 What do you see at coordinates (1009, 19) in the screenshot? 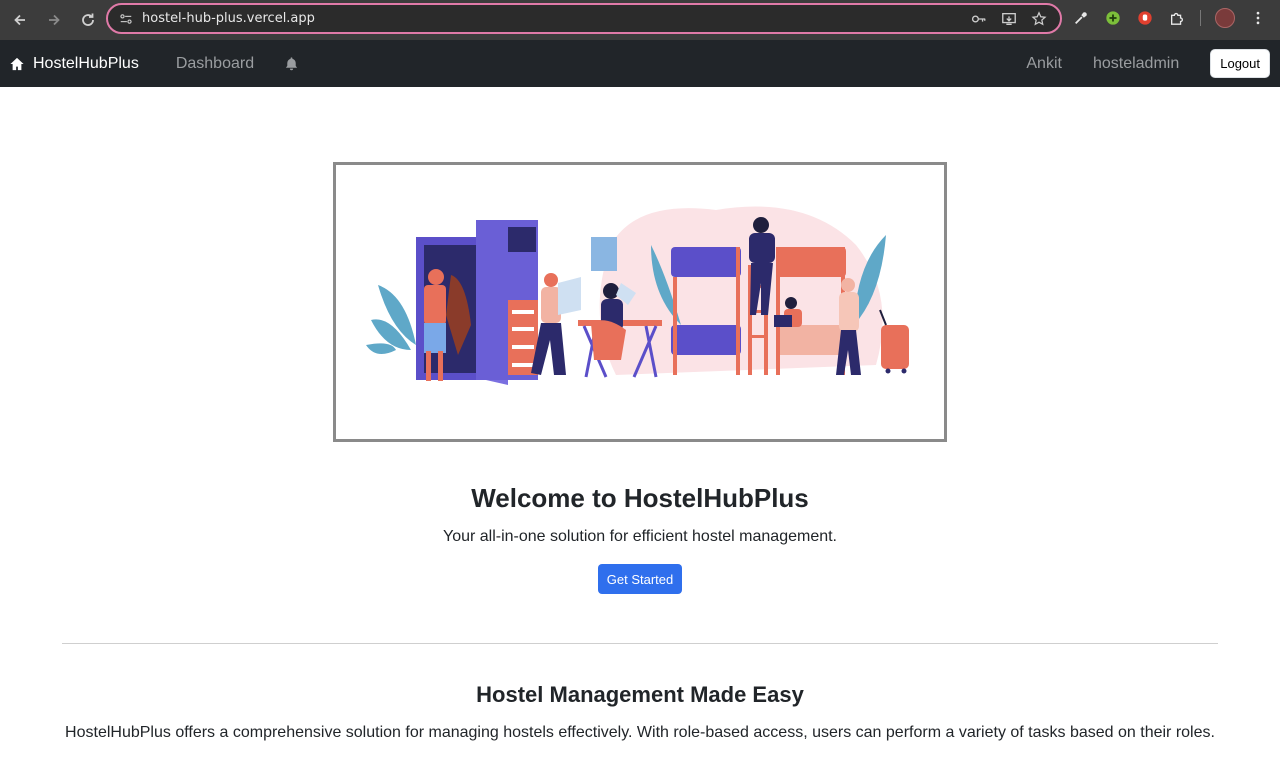
I see `install-app-icon` at bounding box center [1009, 19].